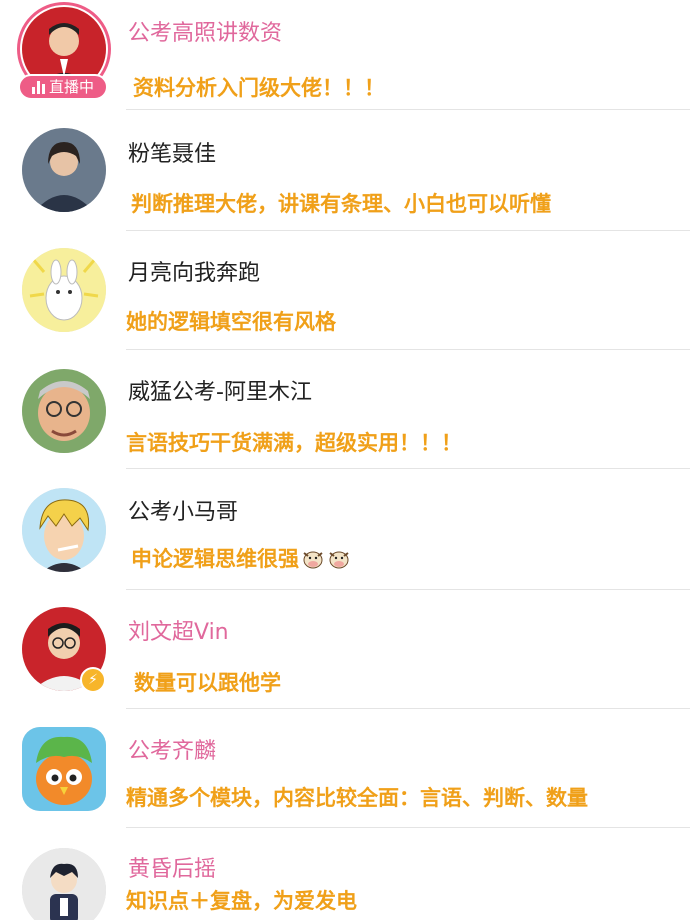  I want to click on user-name: 刘文超Vin, so click(178, 633).